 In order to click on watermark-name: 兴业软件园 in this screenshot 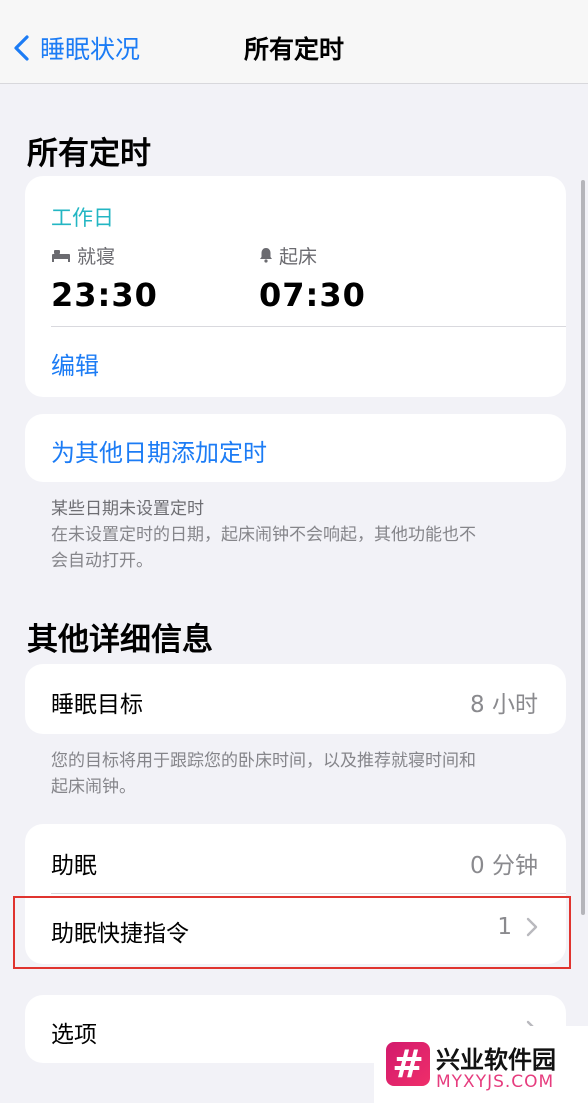, I will do `click(496, 1060)`.